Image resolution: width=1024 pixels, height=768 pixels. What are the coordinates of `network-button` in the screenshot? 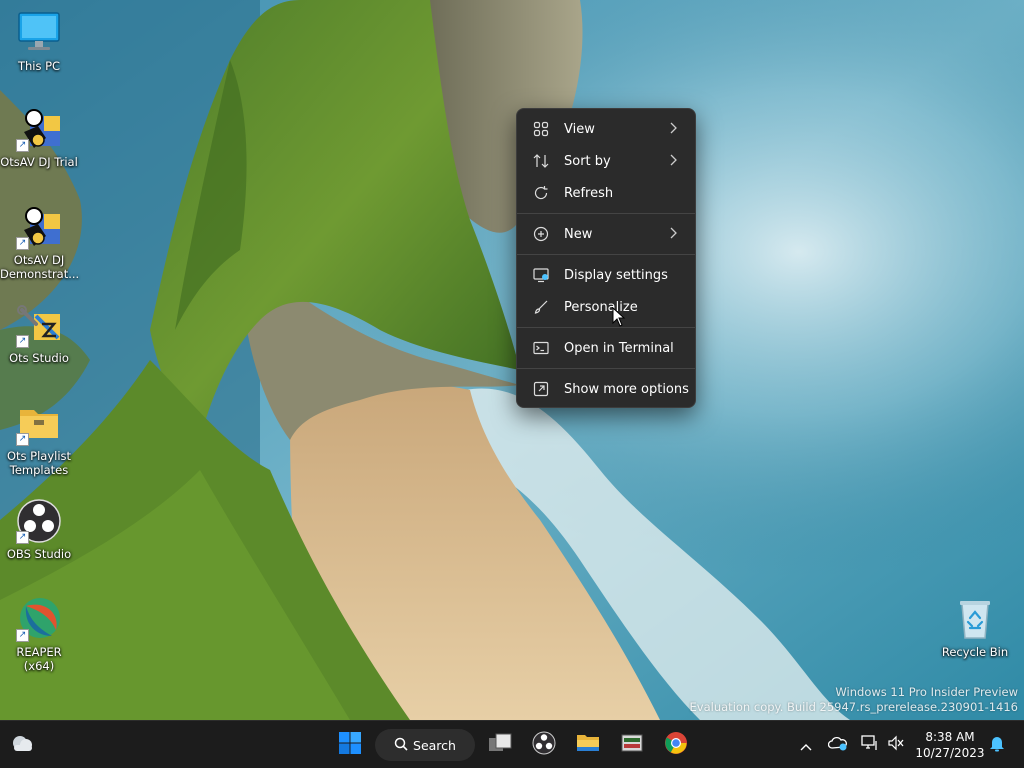 It's located at (870, 745).